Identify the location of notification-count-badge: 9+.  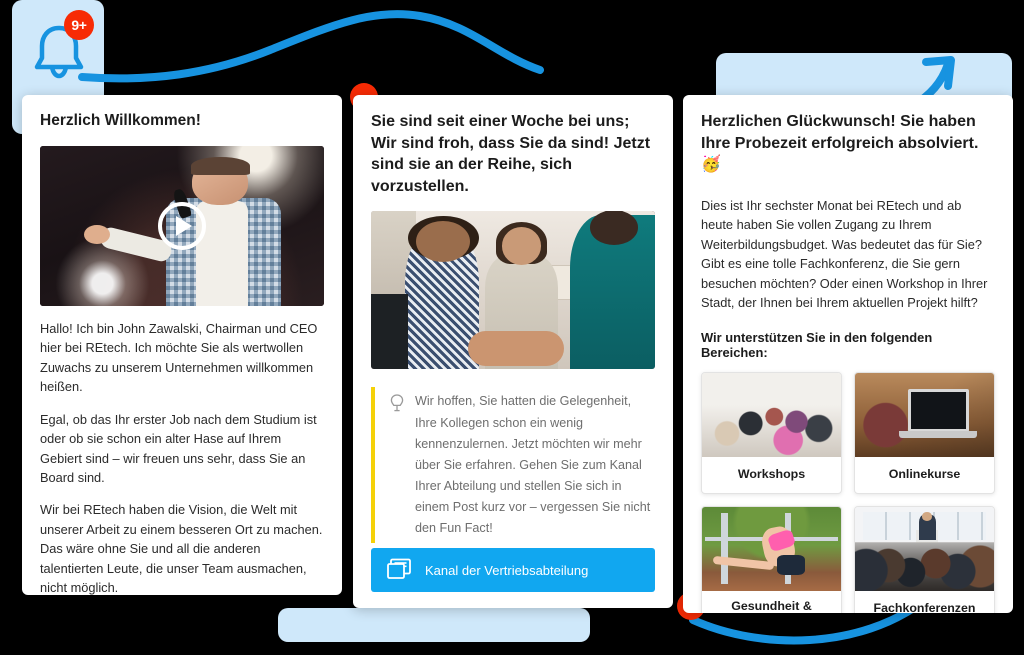
(79, 25).